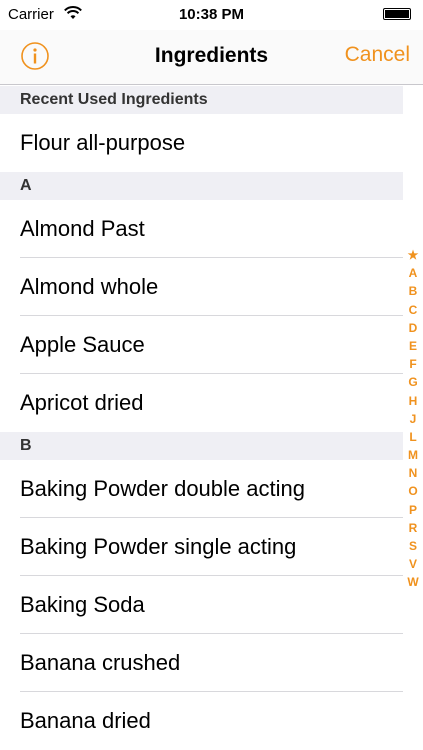  What do you see at coordinates (158, 546) in the screenshot?
I see `list-item-label: Baking Powder single acting` at bounding box center [158, 546].